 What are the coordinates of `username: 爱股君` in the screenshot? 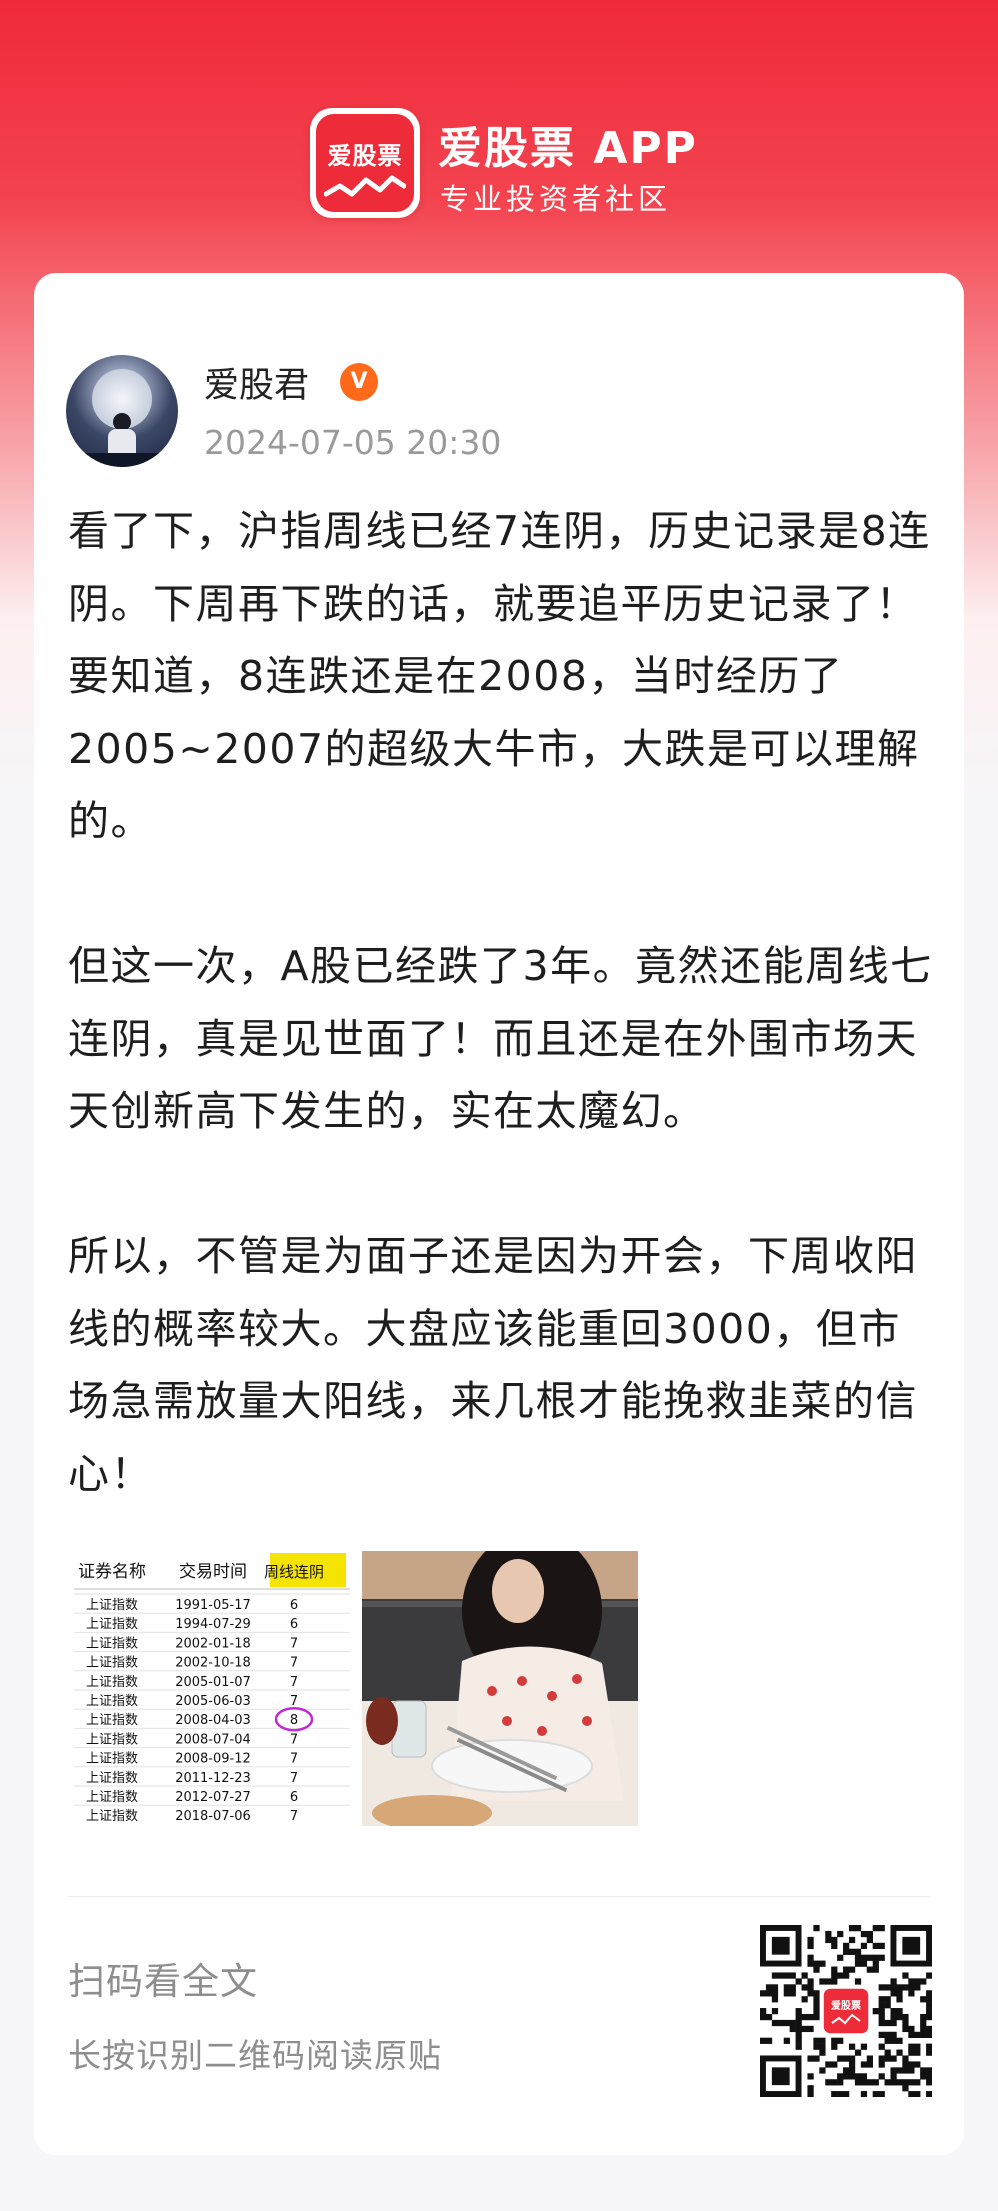 It's located at (256, 382).